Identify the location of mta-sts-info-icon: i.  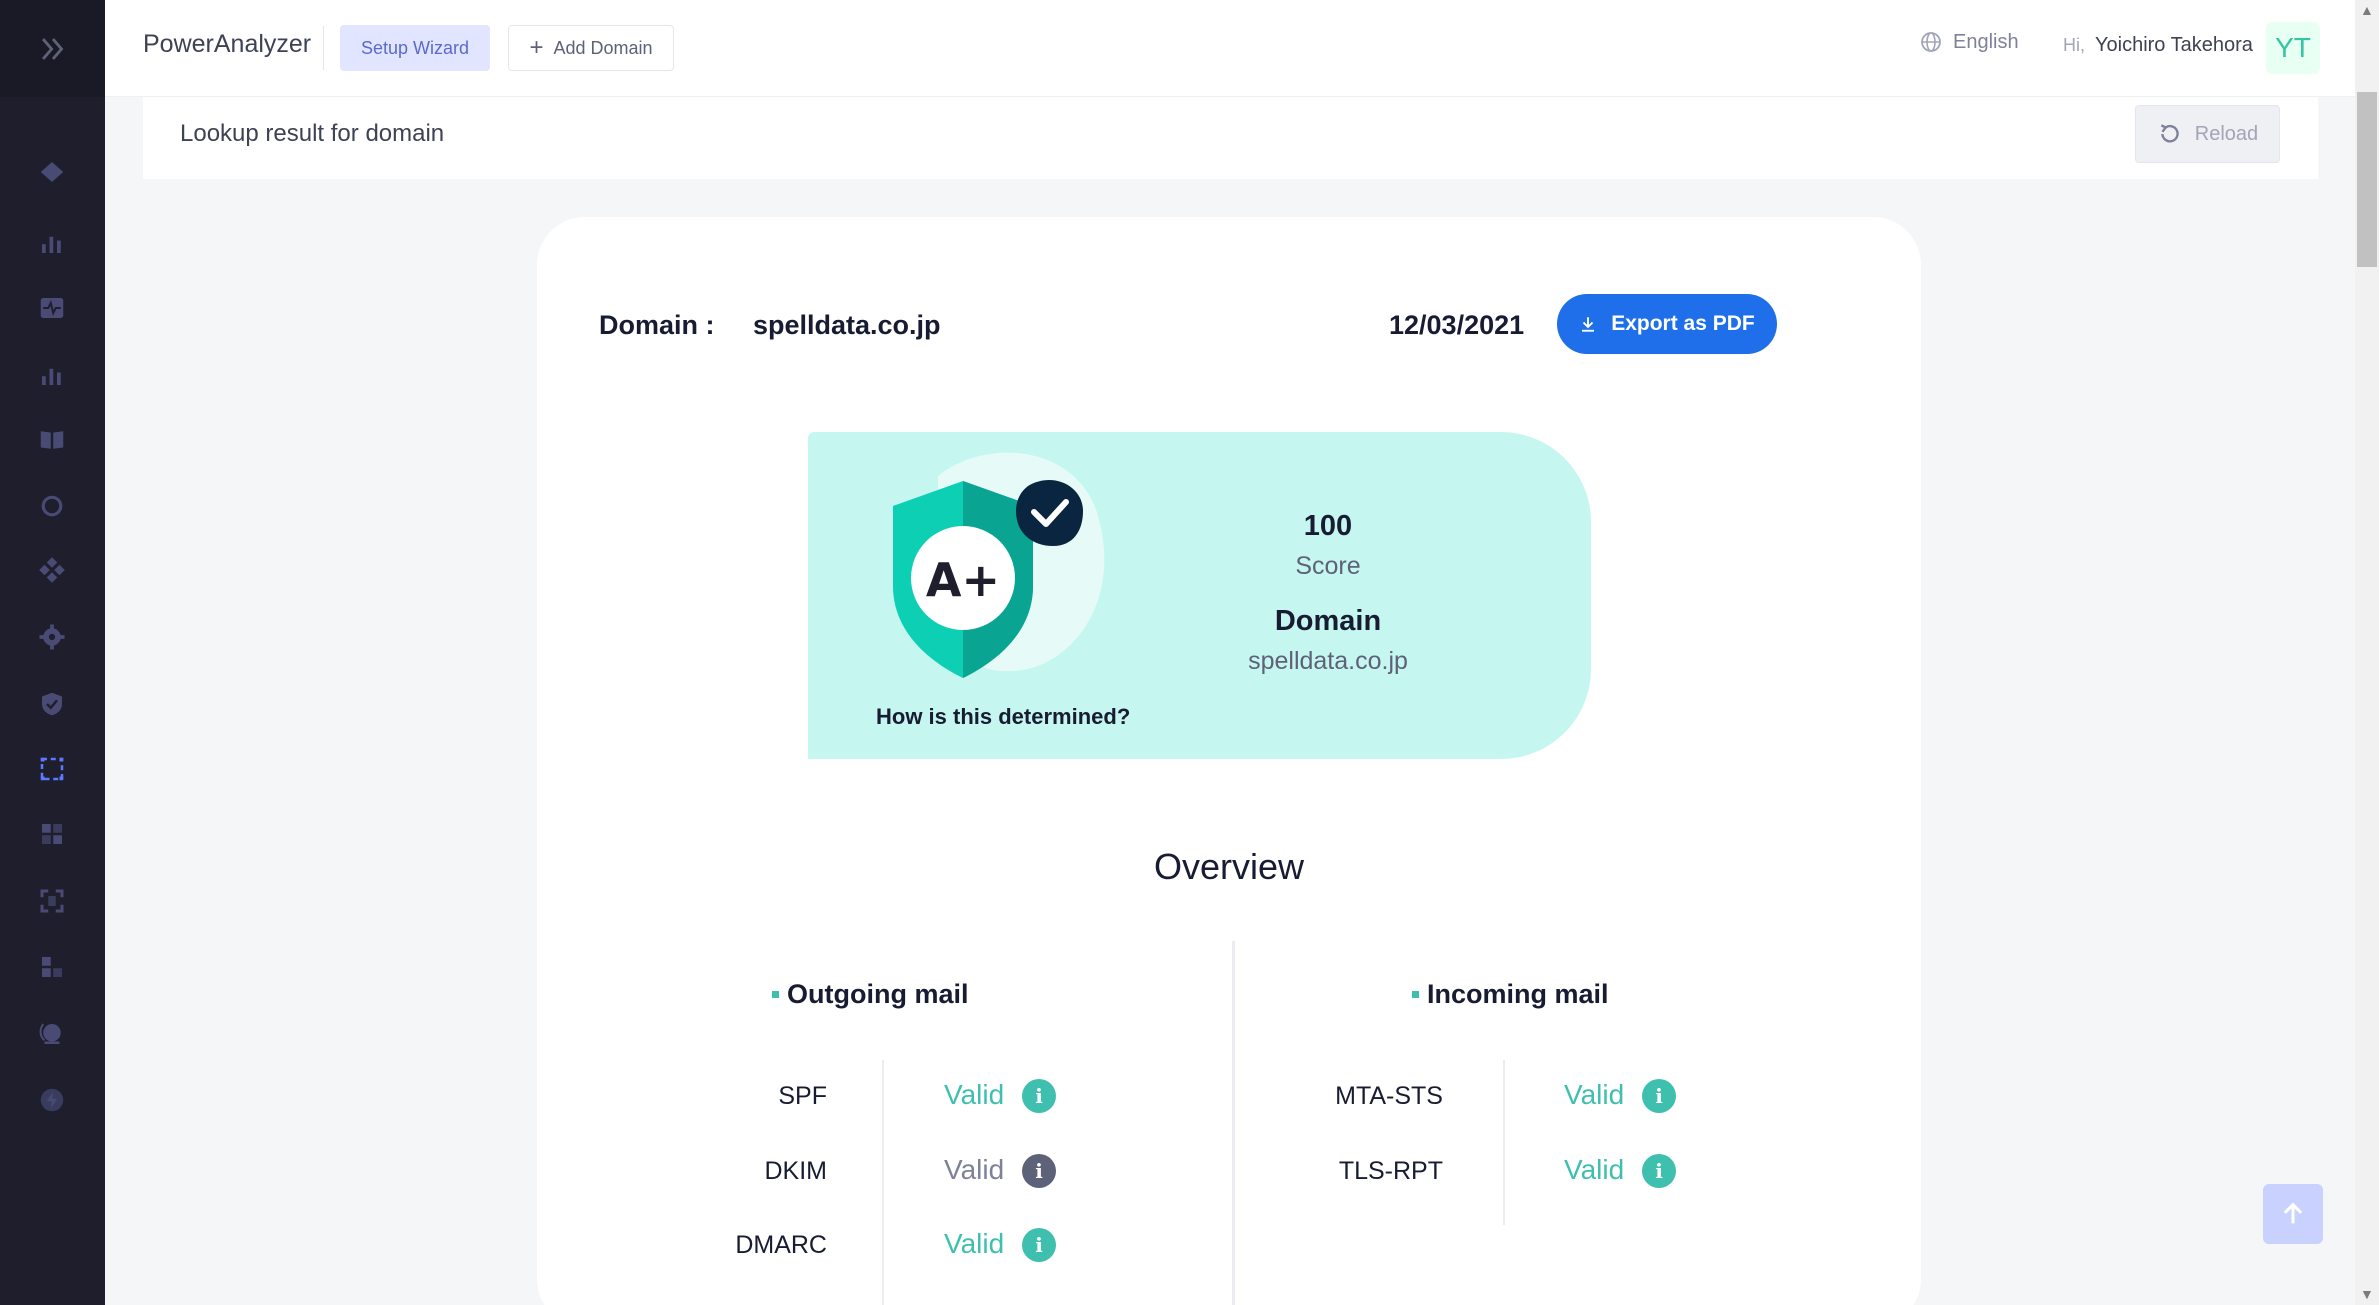
(1659, 1096).